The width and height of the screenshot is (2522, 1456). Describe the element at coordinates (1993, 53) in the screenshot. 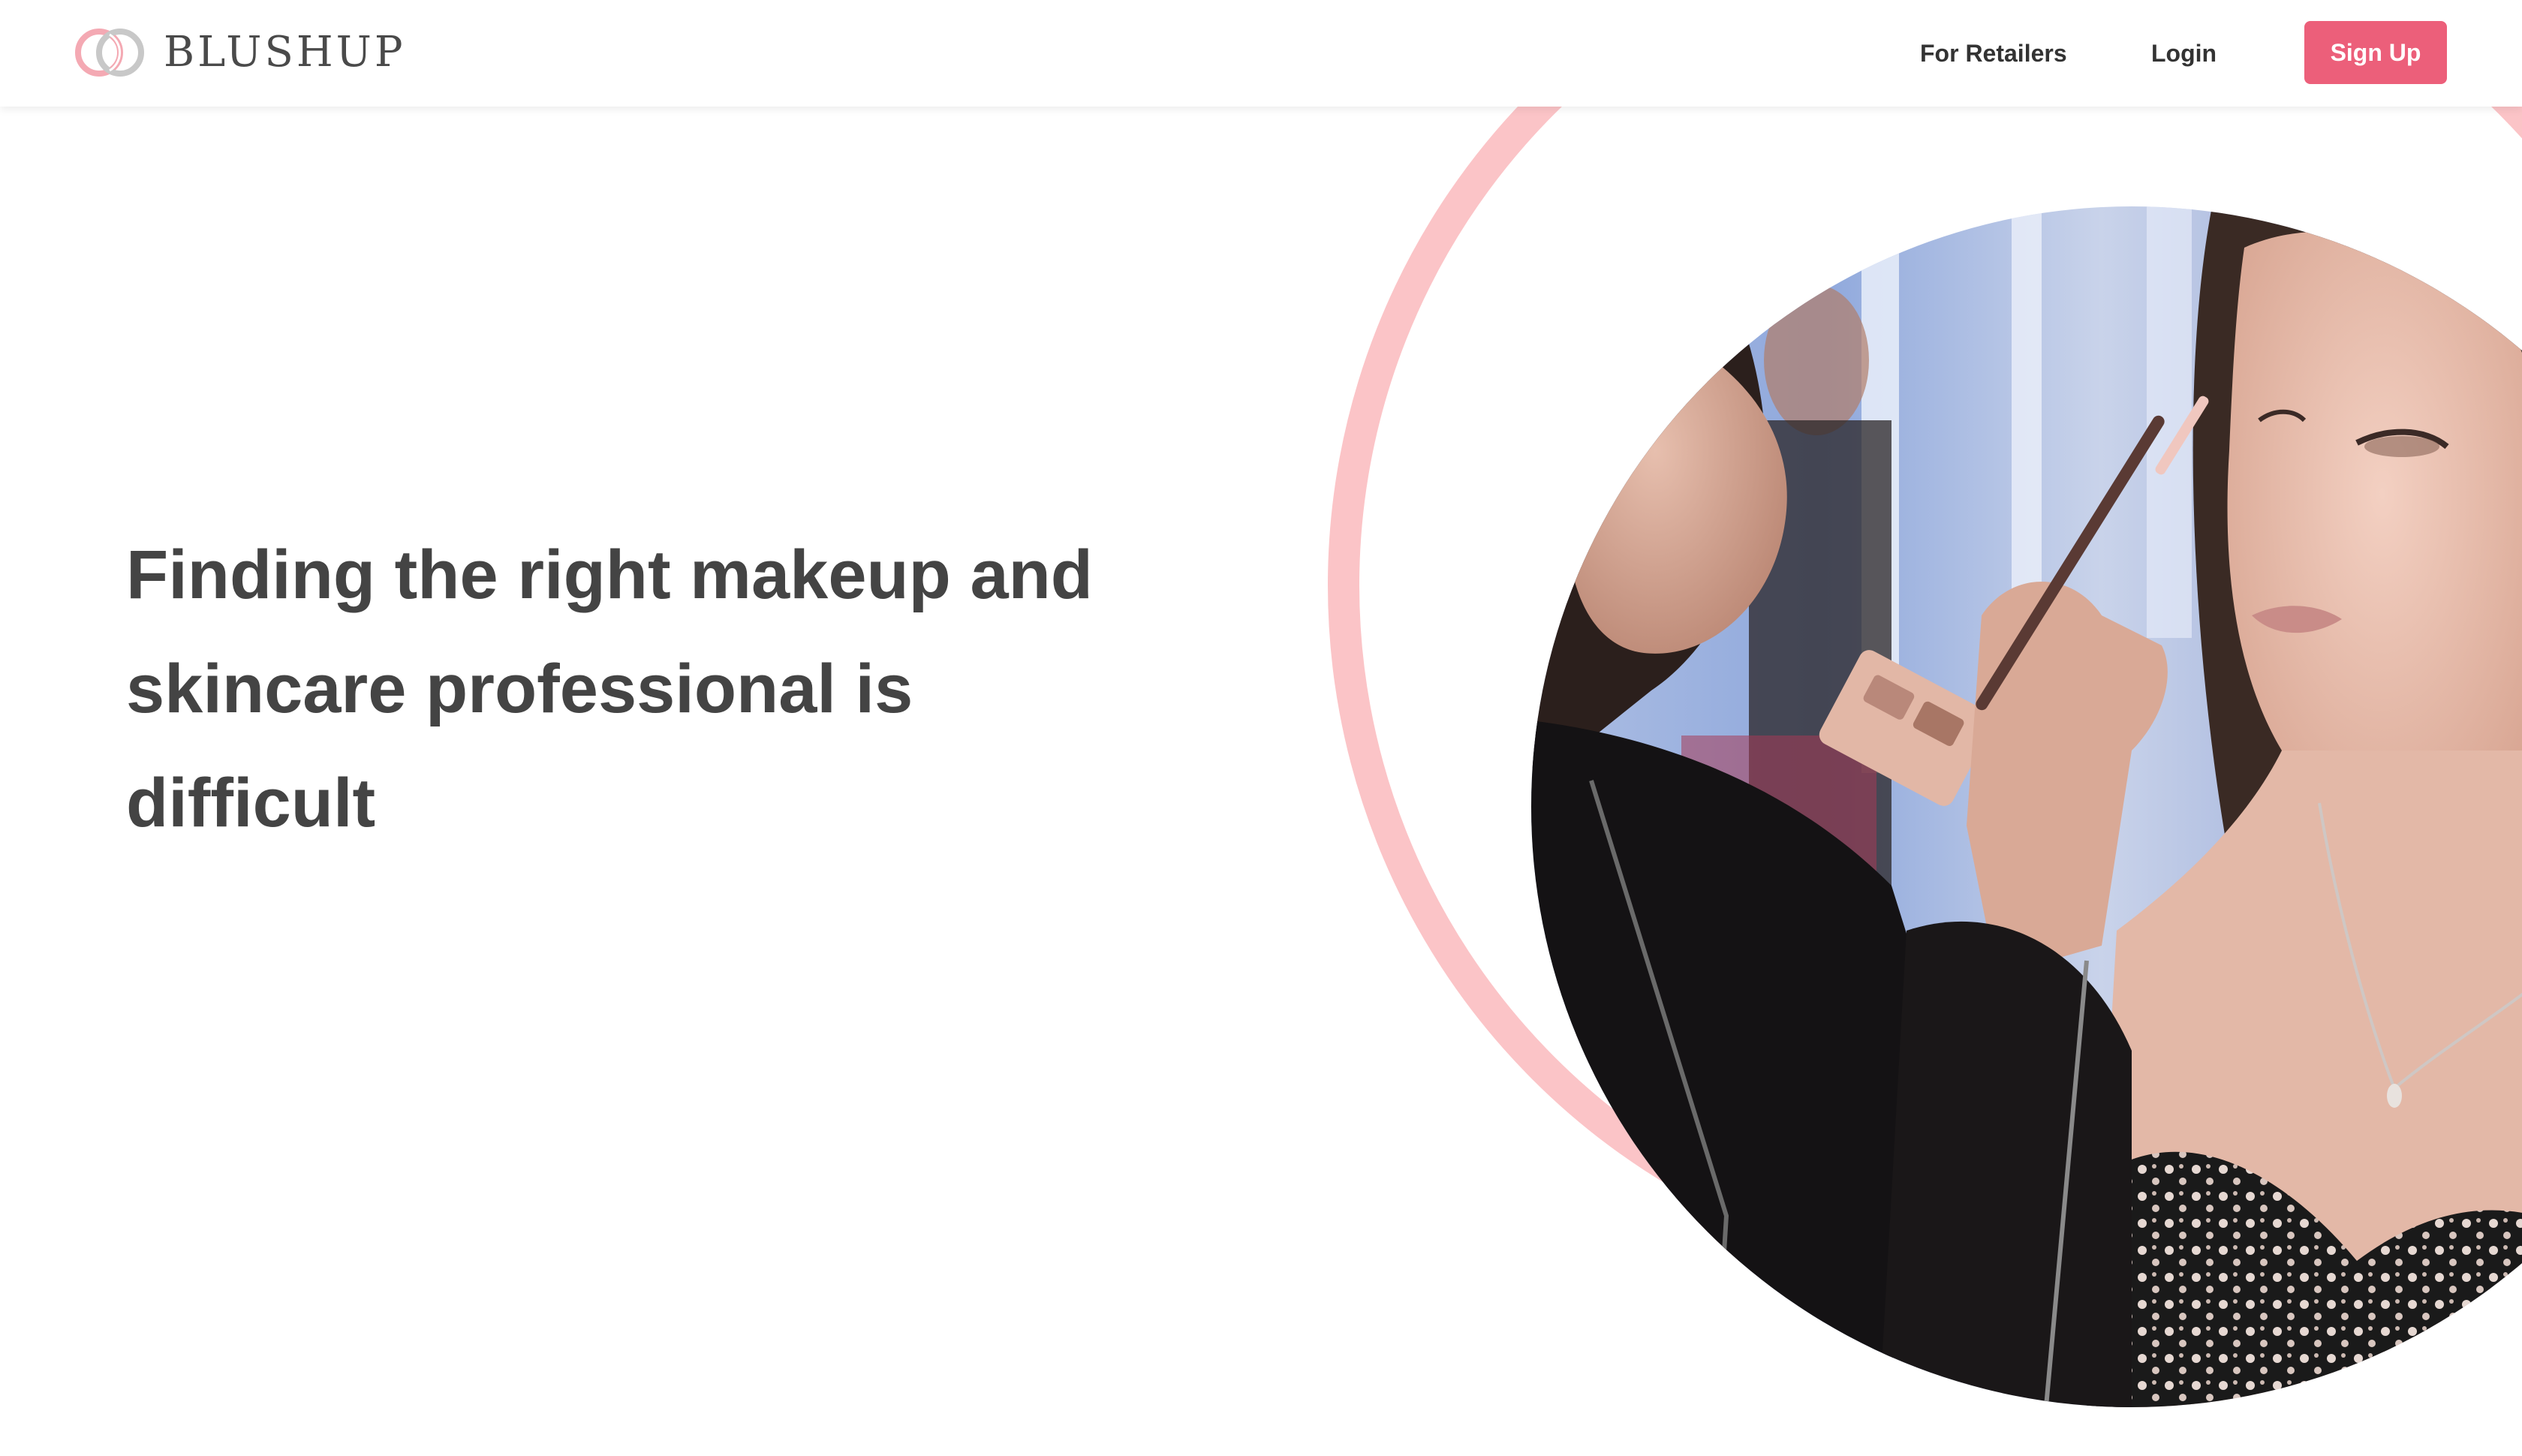

I see `nav-link-for-retailers: For Retailers` at that location.